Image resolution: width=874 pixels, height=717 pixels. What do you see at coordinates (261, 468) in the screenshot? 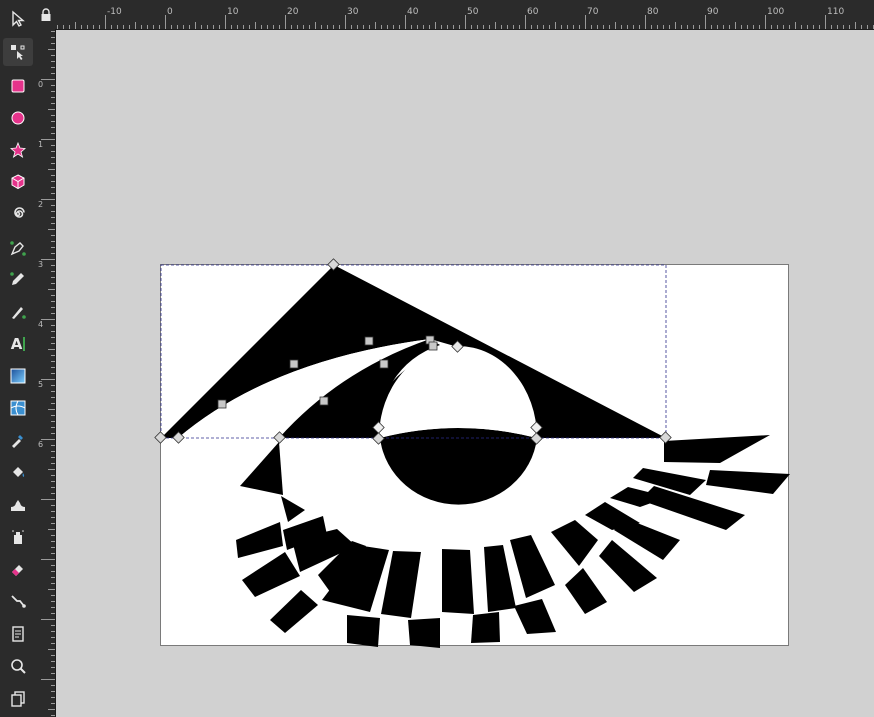
I see `left-wedge-shape` at bounding box center [261, 468].